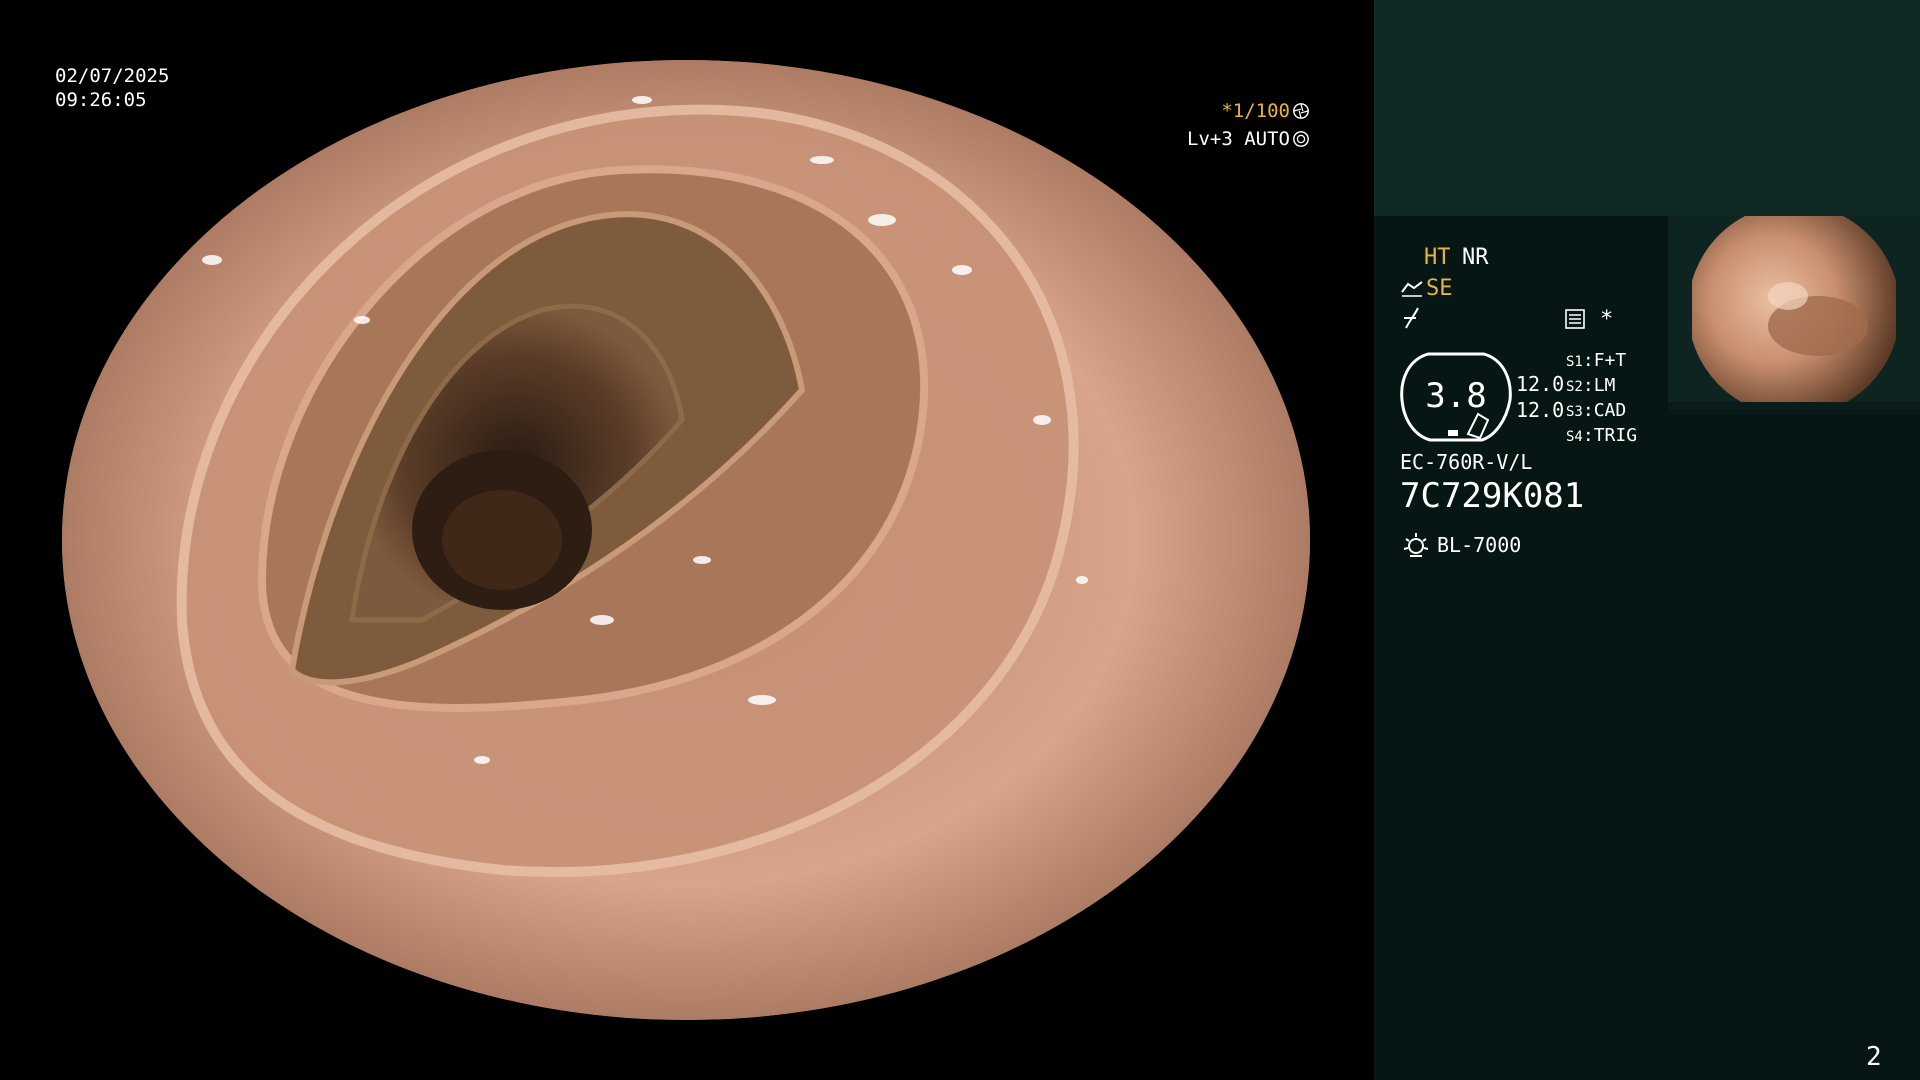 The width and height of the screenshot is (1920, 1080). I want to click on switch-value: CAD, so click(1610, 410).